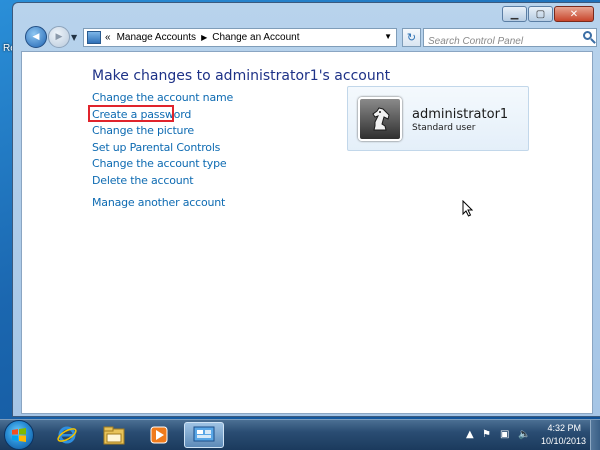 The image size is (600, 450). What do you see at coordinates (470, 434) in the screenshot?
I see `show-hidden-icons-icon: ▲` at bounding box center [470, 434].